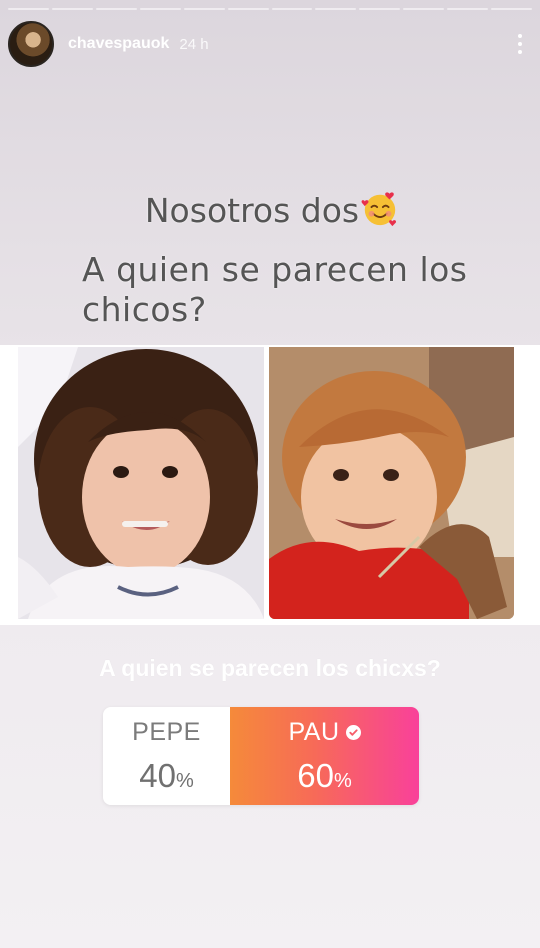 This screenshot has width=540, height=948. I want to click on poll-option-percent: 40%, so click(166, 776).